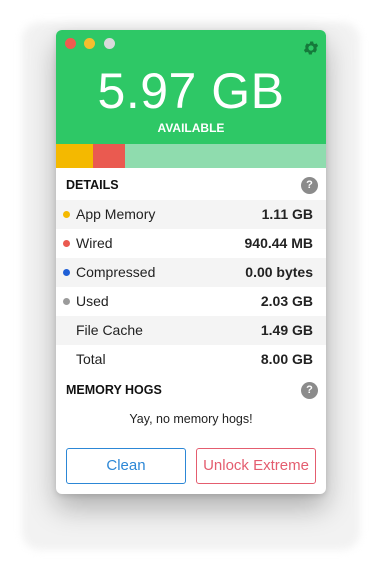  I want to click on detail-row-used: Used 2.03 GB, so click(191, 301).